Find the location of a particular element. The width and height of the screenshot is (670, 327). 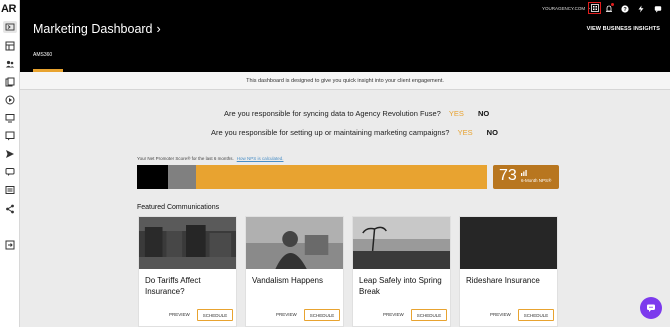

media-icon is located at coordinates (10, 100).